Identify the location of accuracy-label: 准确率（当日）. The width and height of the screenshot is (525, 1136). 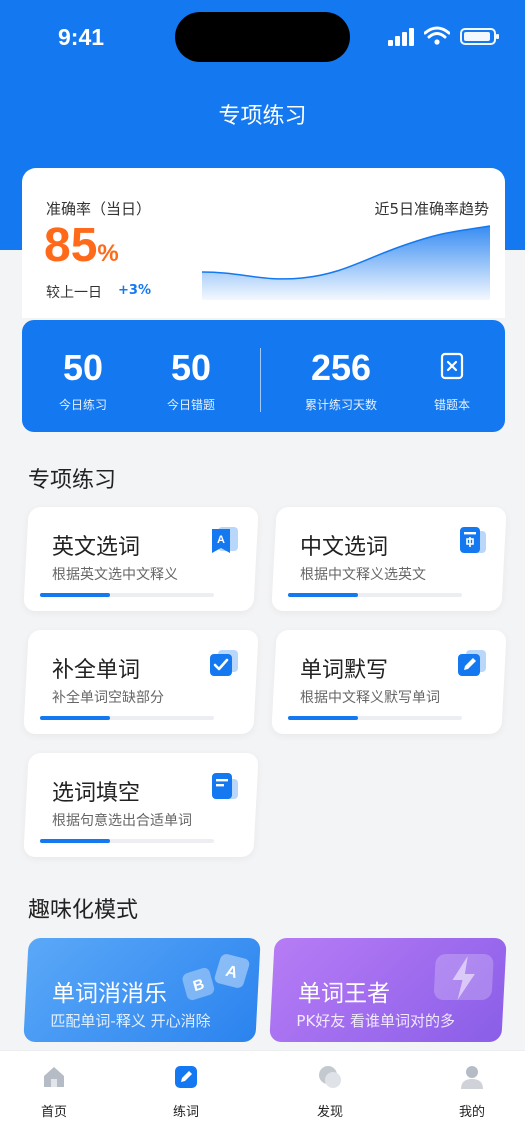
(99, 209).